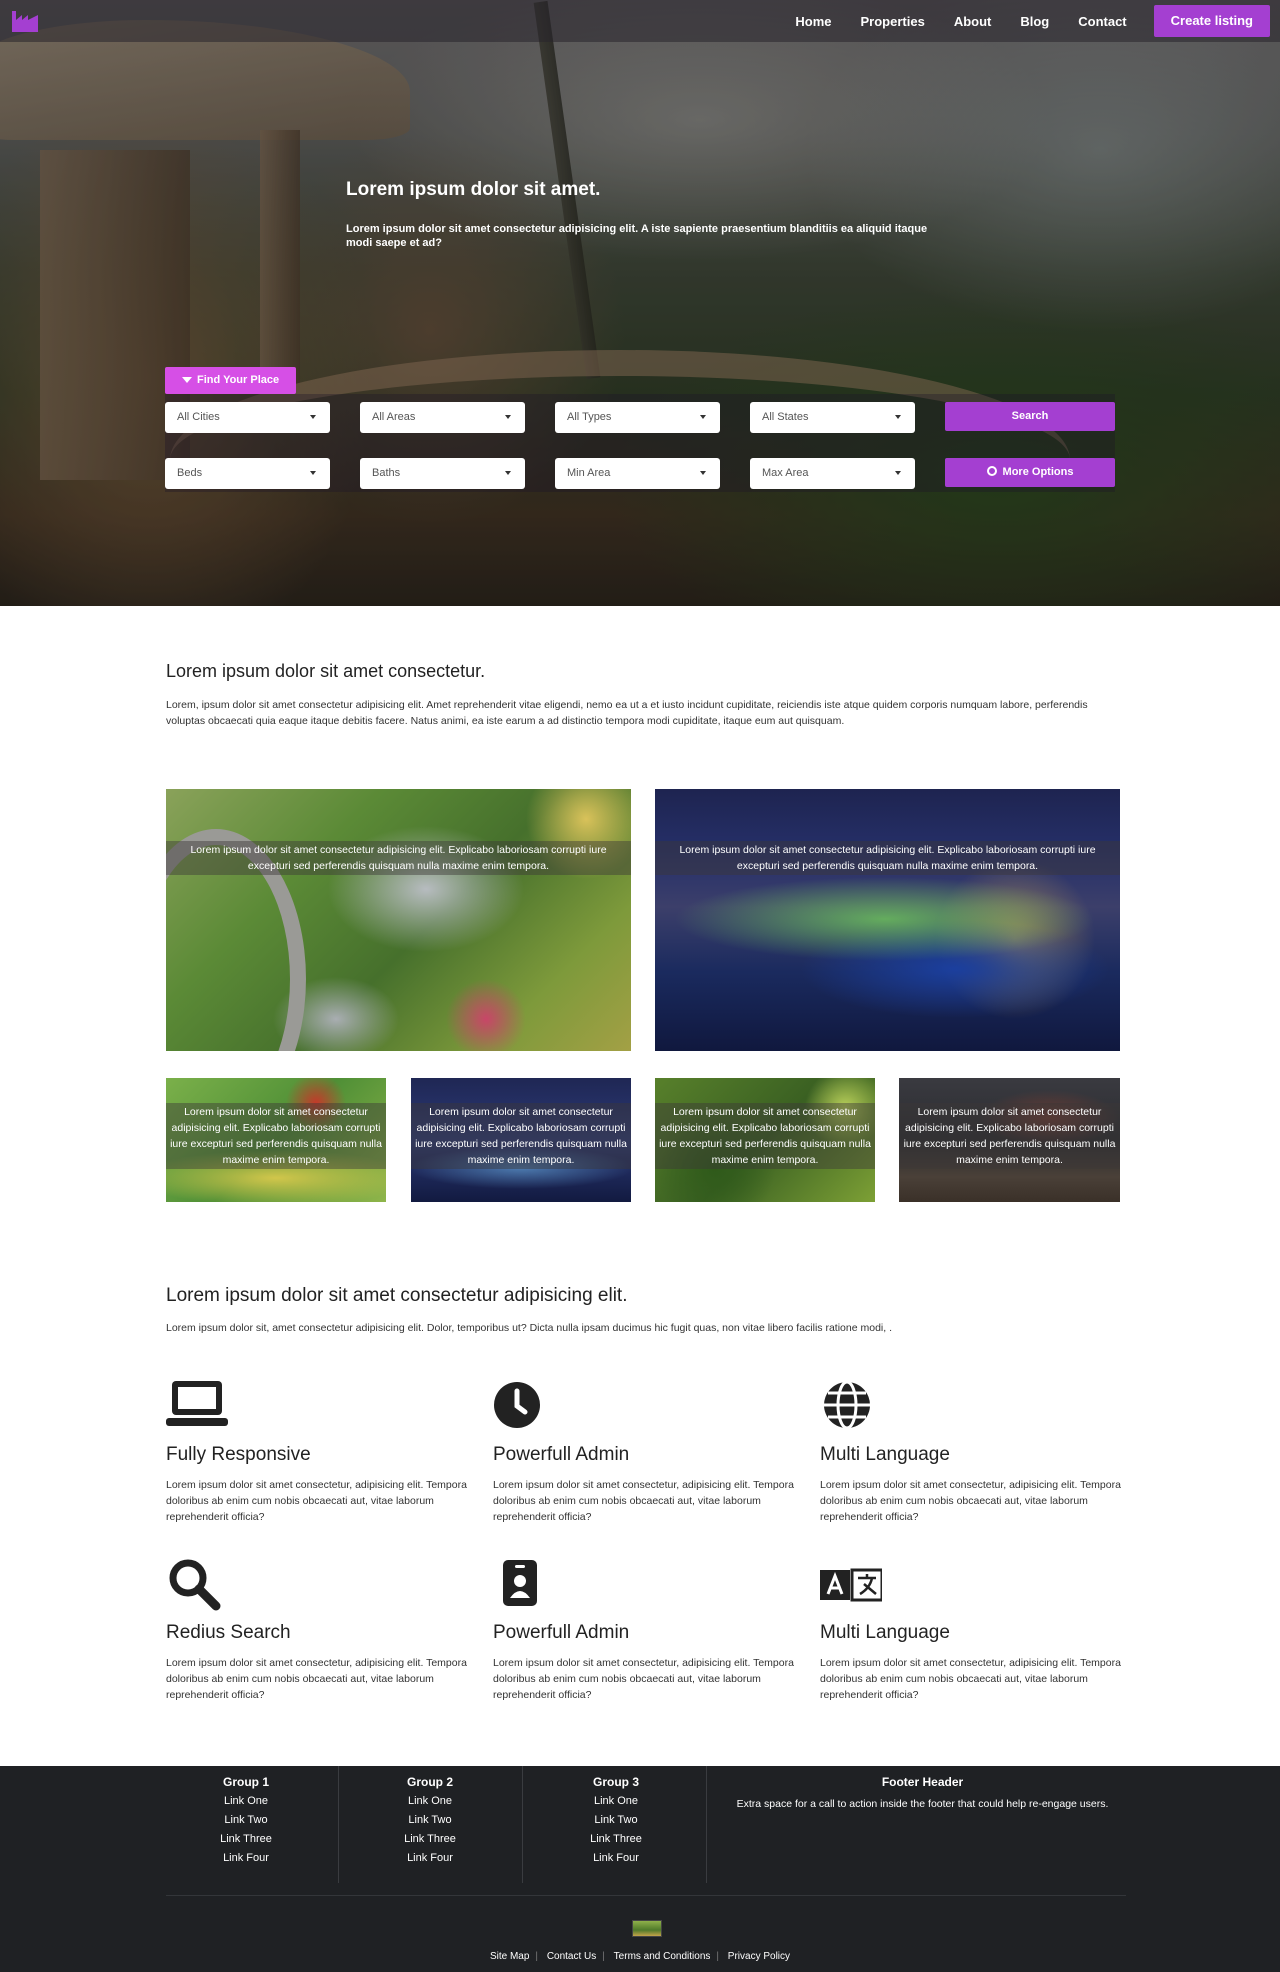 The image size is (1280, 1972). What do you see at coordinates (1211, 21) in the screenshot?
I see `create-listing-button: Create listing` at bounding box center [1211, 21].